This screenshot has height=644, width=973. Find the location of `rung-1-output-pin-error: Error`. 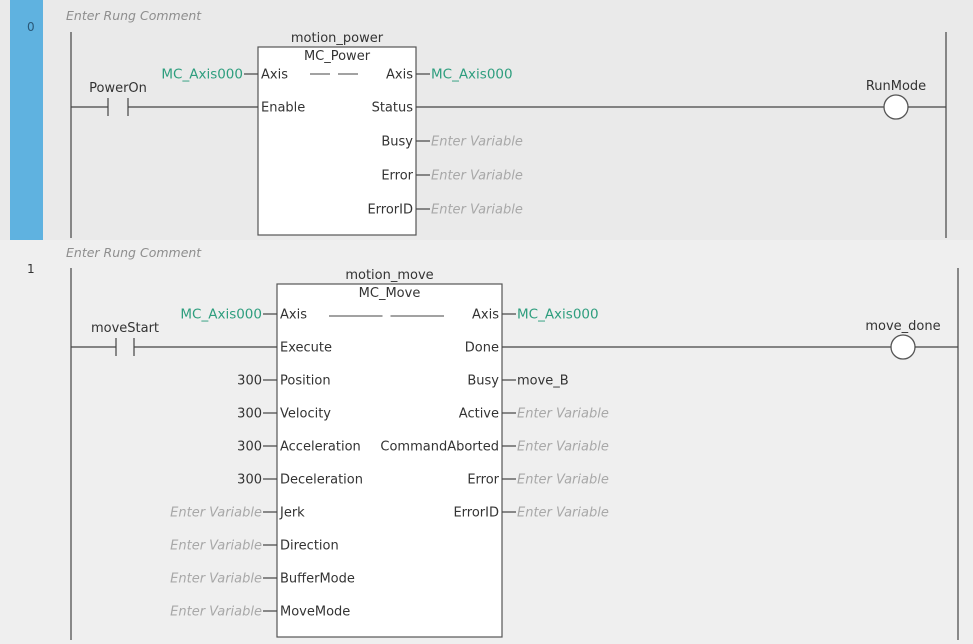

rung-1-output-pin-error: Error is located at coordinates (483, 480).